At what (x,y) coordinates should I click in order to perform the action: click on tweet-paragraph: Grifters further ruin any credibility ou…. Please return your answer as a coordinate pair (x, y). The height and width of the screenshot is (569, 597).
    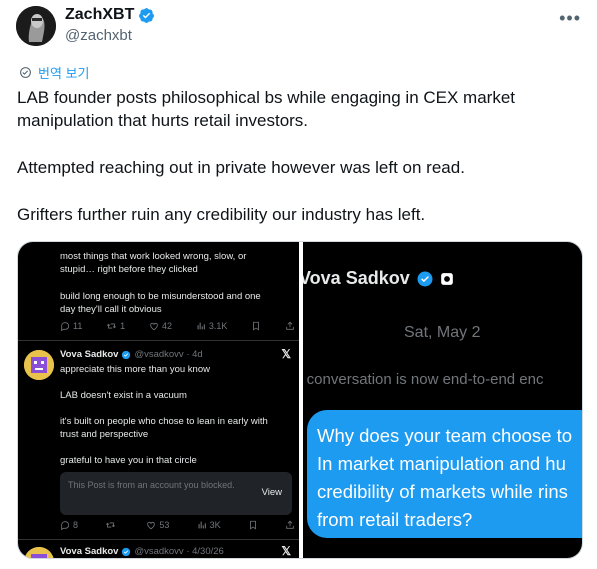
    Looking at the image, I should click on (221, 214).